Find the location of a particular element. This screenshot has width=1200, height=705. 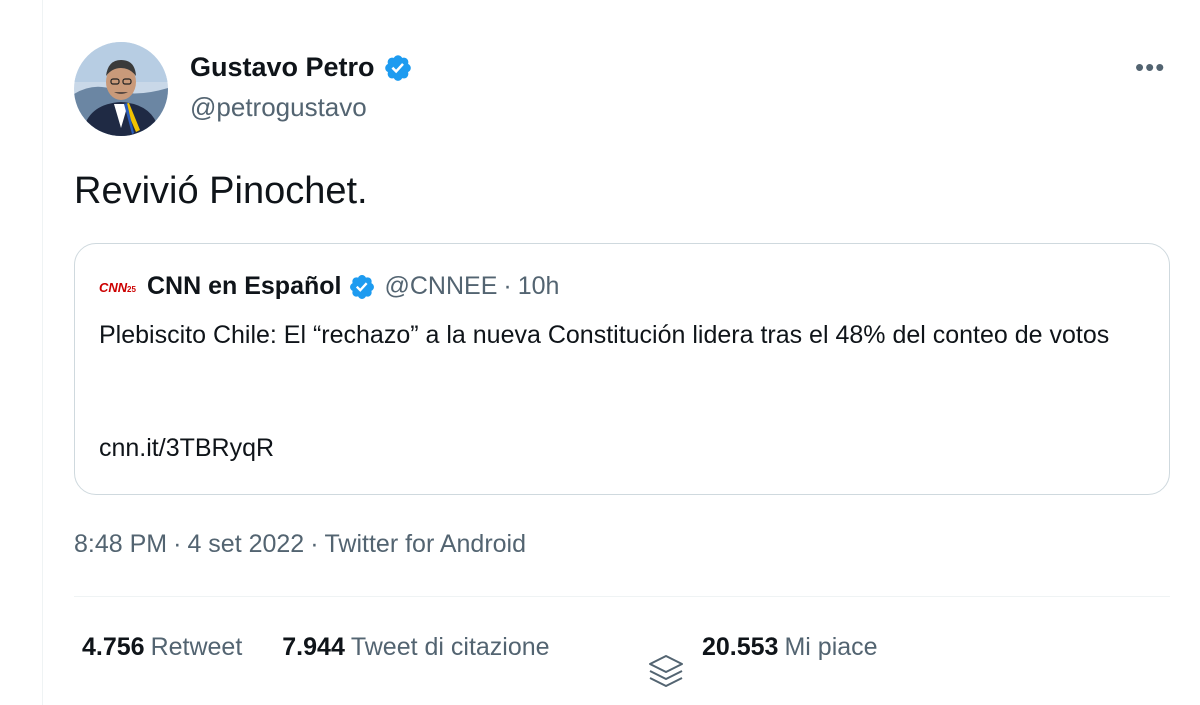

tweet-date: 4 set 2022 is located at coordinates (245, 544).